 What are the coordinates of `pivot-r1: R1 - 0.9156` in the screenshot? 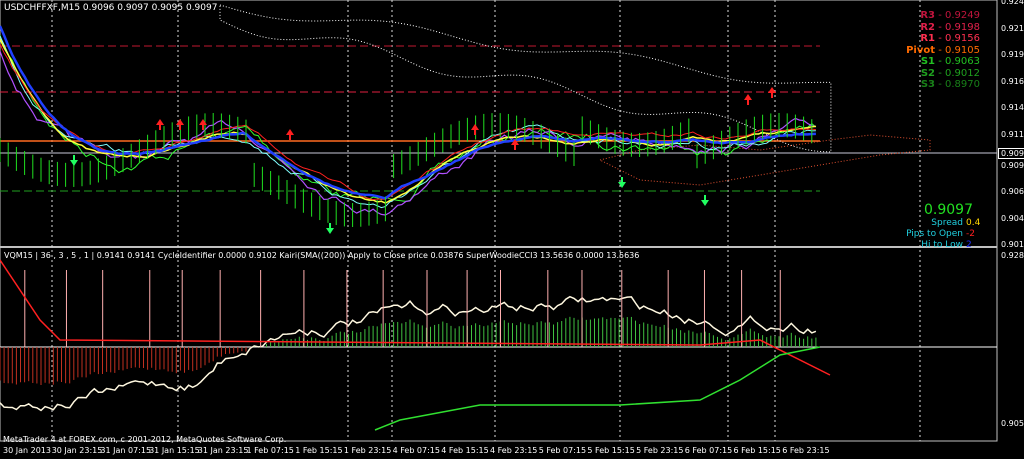 It's located at (940, 38).